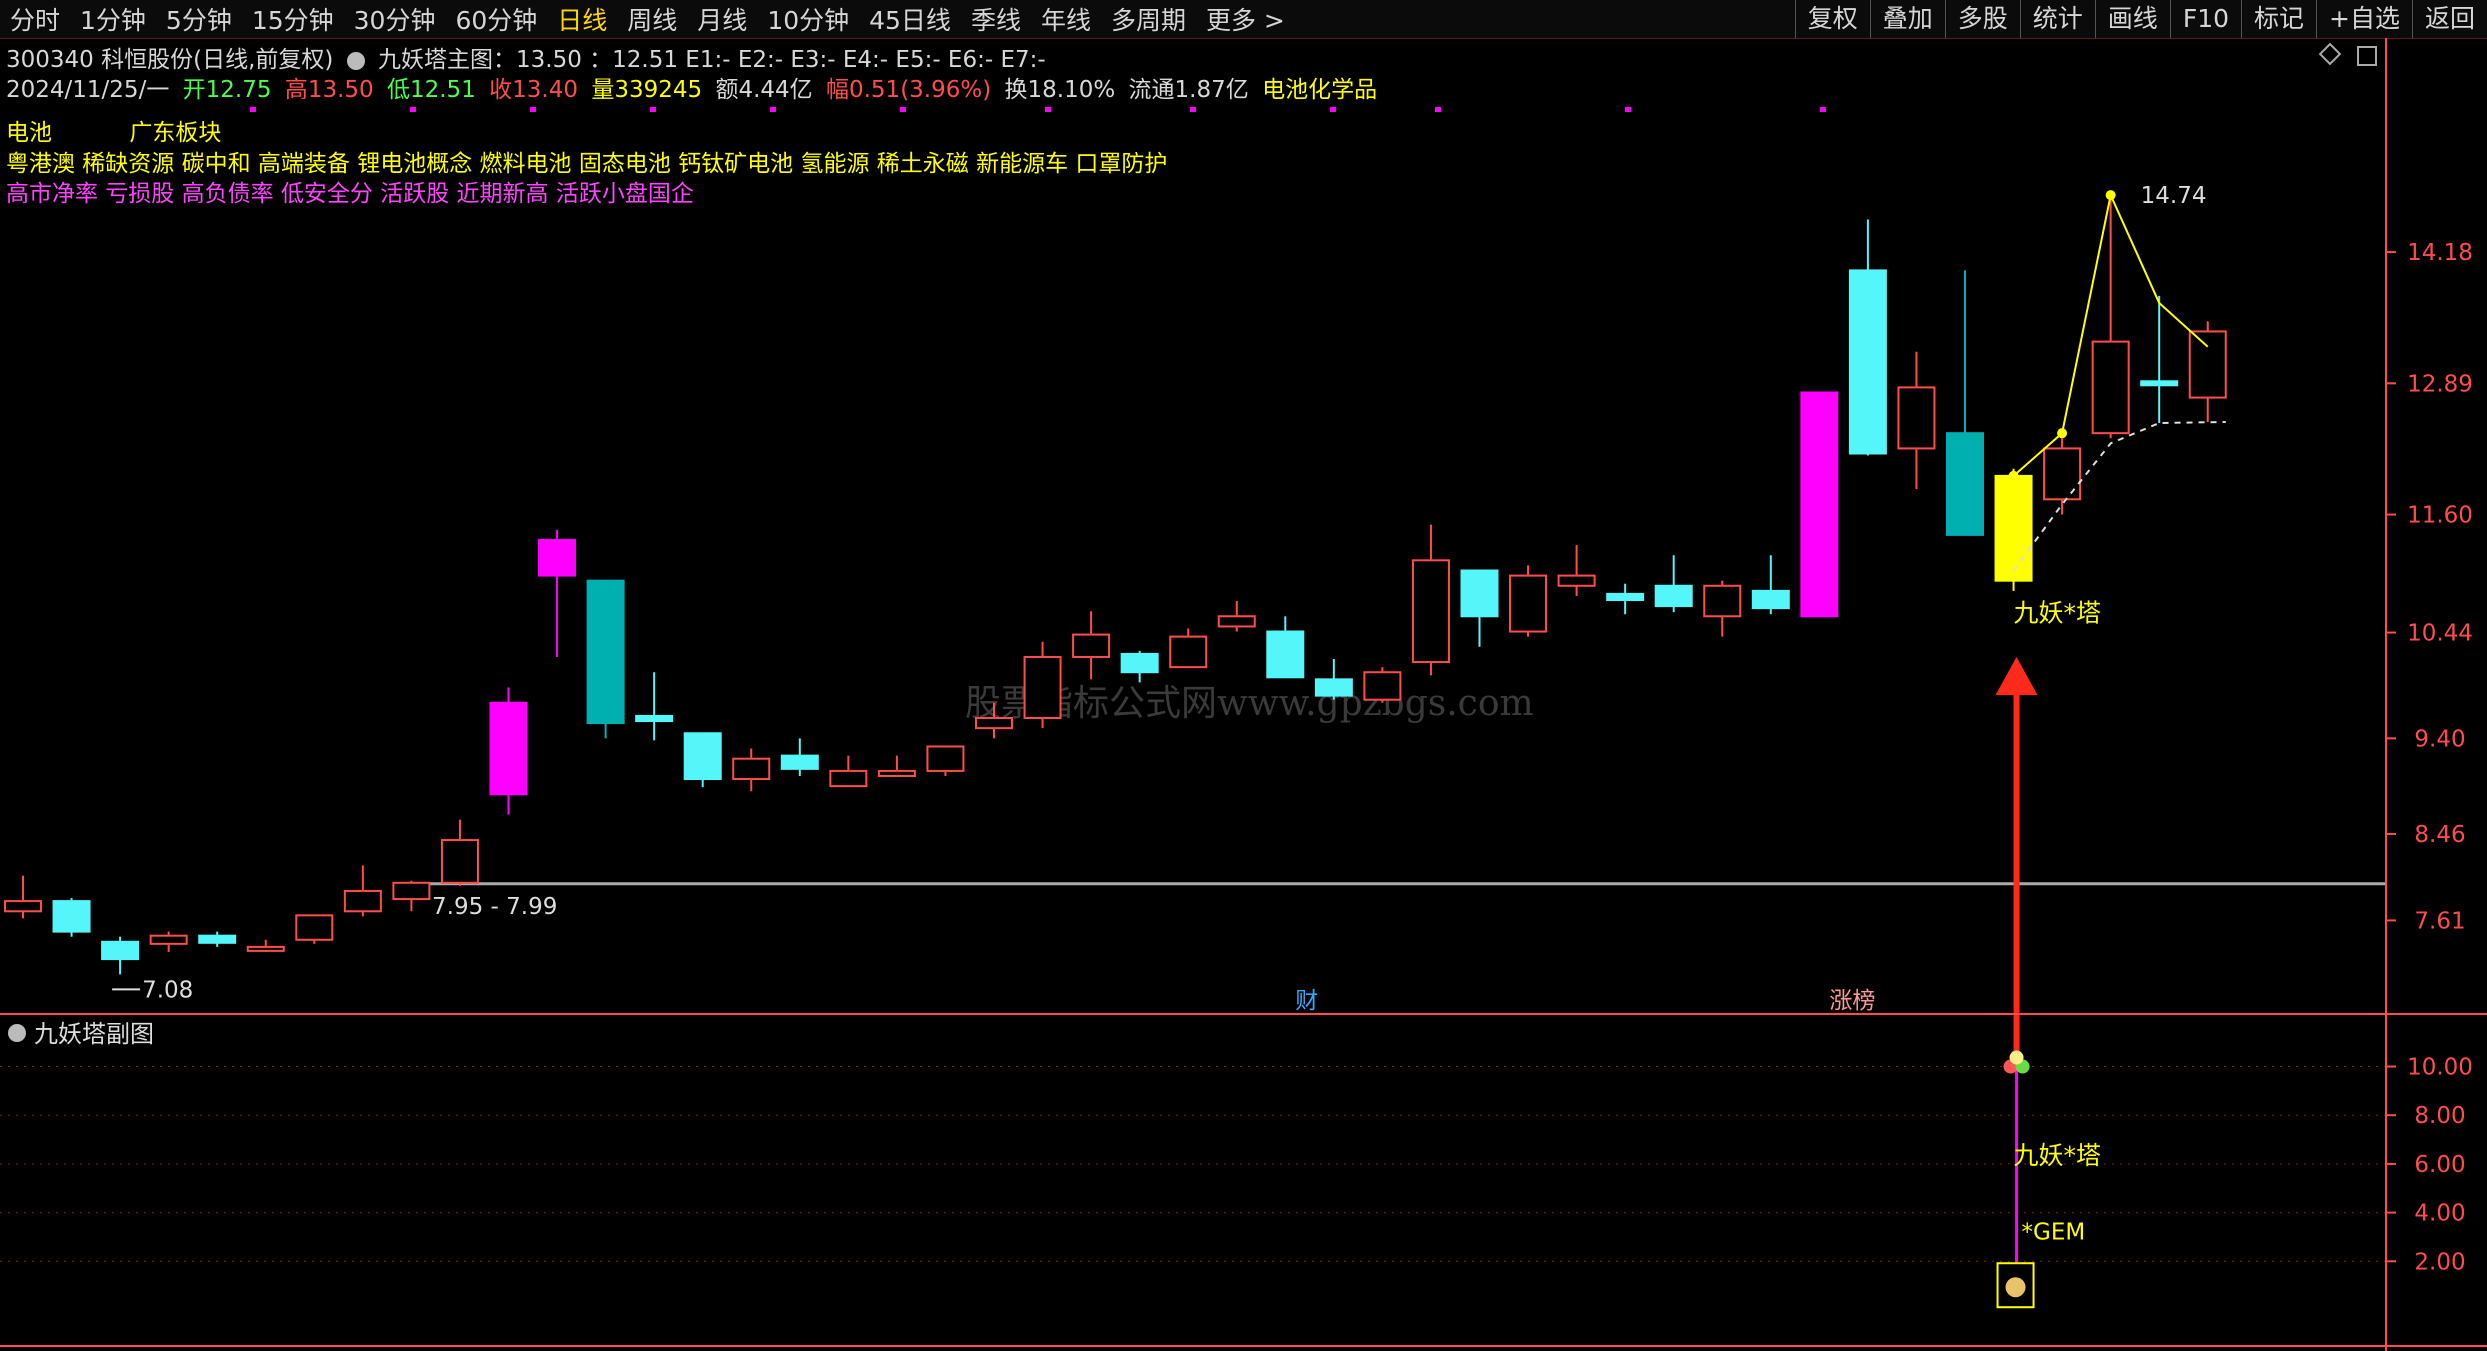 The width and height of the screenshot is (2487, 1351). What do you see at coordinates (2205, 19) in the screenshot?
I see `tool-button-5: F10` at bounding box center [2205, 19].